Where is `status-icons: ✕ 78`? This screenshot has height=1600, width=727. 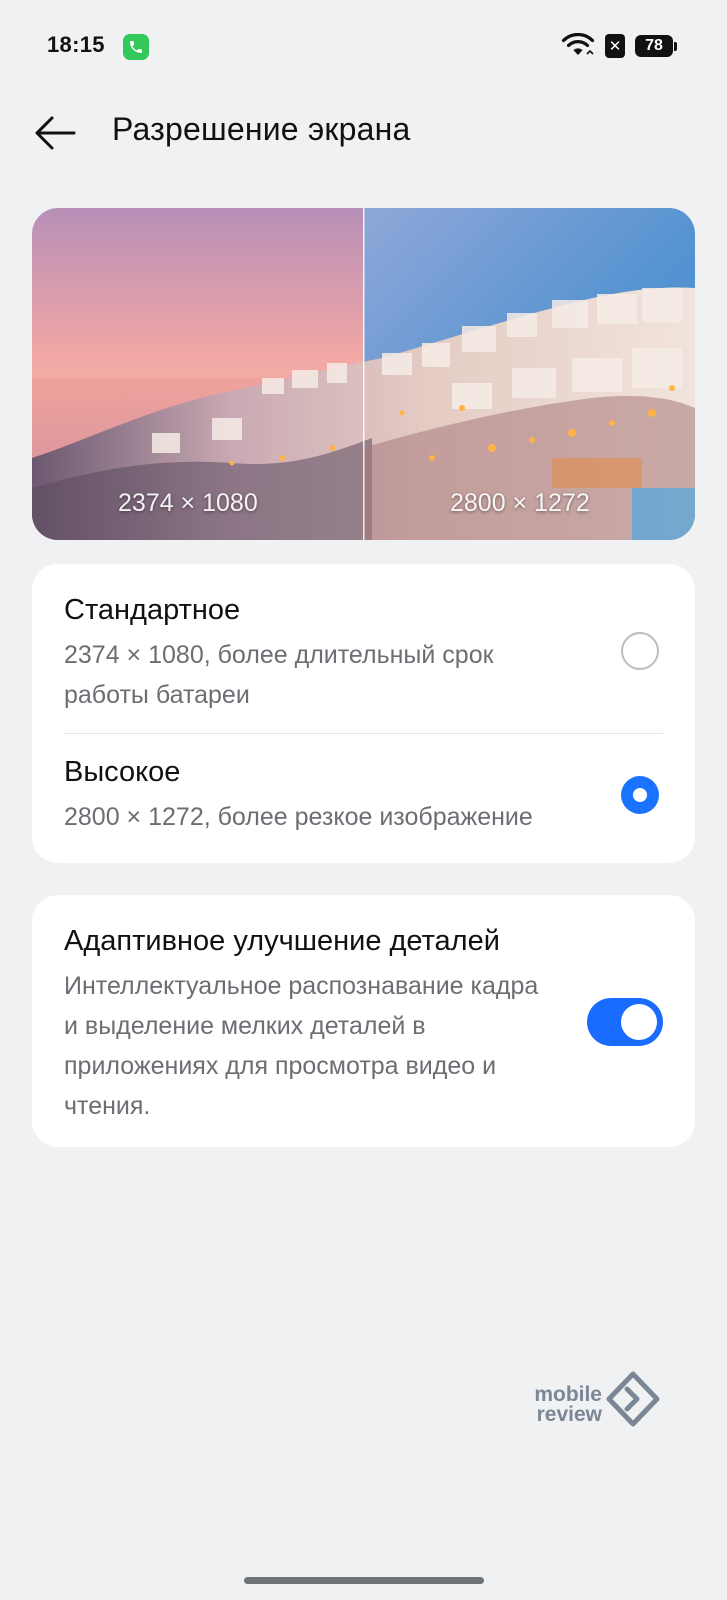 status-icons: ✕ 78 is located at coordinates (619, 46).